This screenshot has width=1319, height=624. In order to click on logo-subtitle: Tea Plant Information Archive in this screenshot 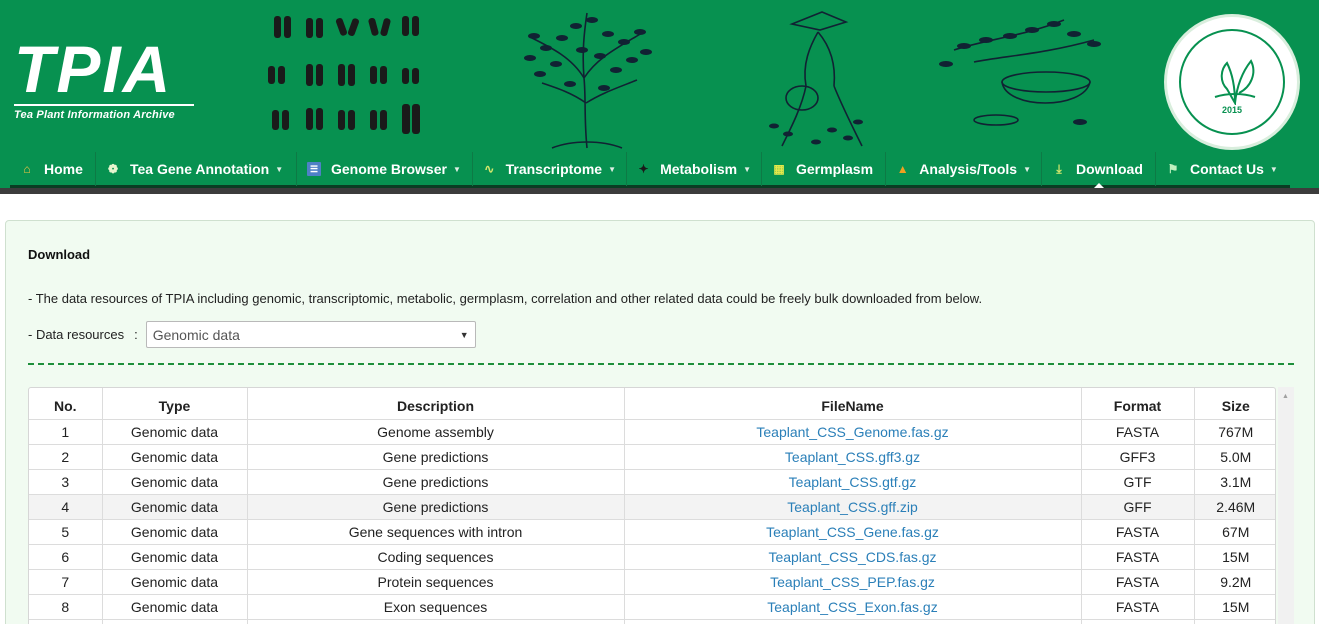, I will do `click(94, 115)`.